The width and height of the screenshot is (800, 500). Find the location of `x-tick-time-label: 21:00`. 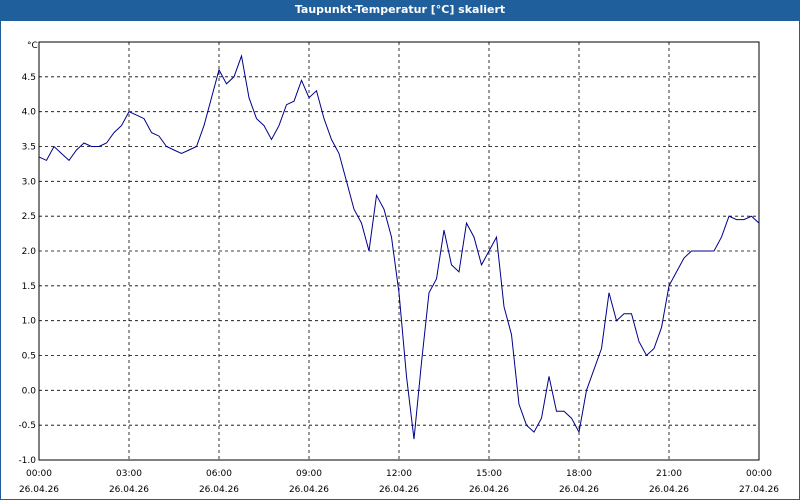

x-tick-time-label: 21:00 is located at coordinates (669, 474).